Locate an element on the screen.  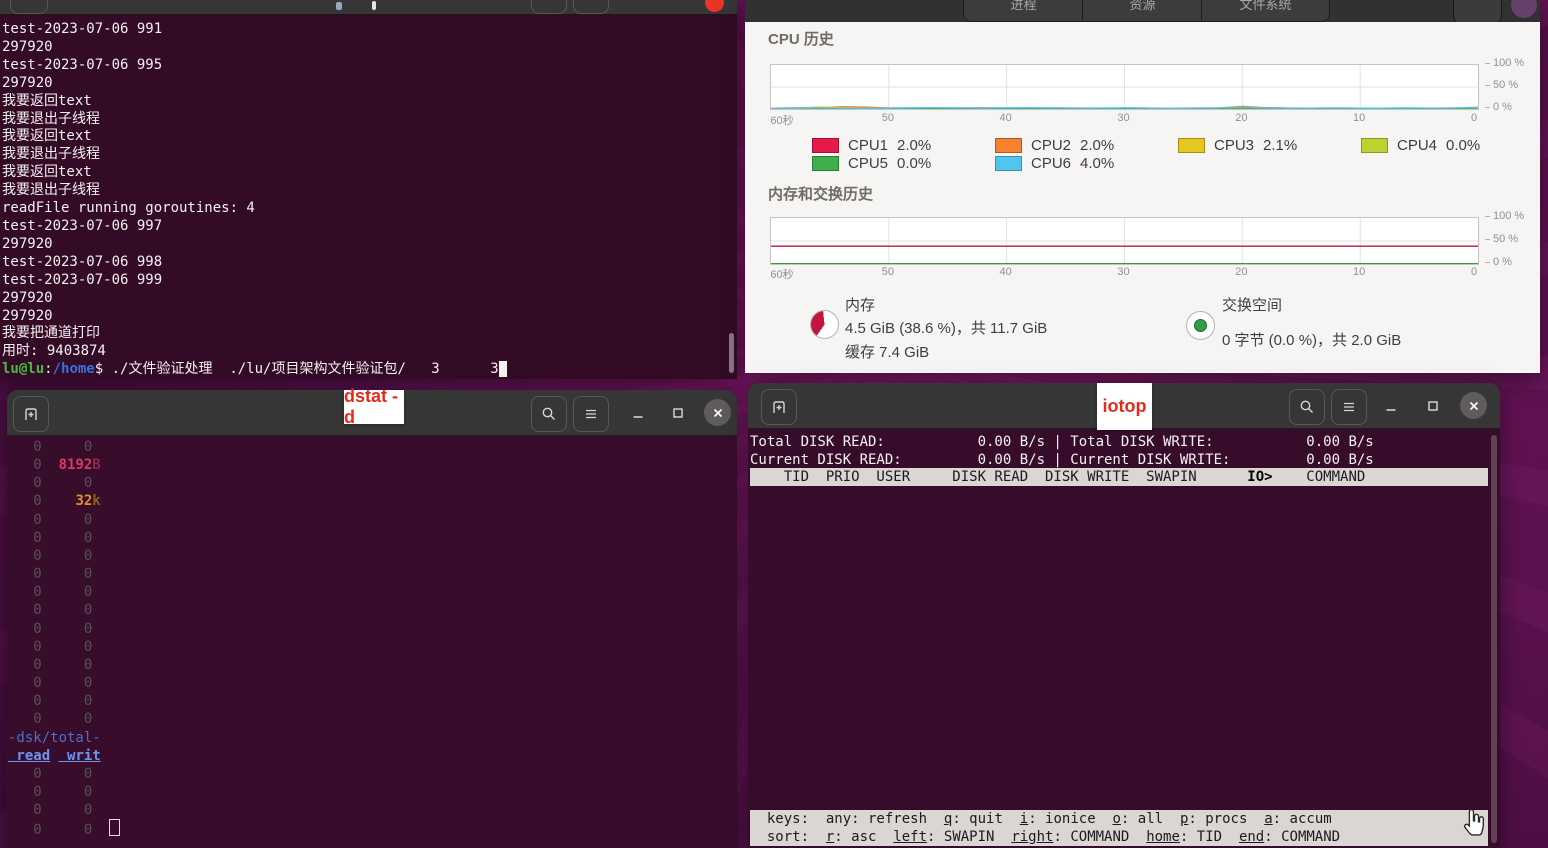
terminal-line: 0 8192B is located at coordinates (54, 465).